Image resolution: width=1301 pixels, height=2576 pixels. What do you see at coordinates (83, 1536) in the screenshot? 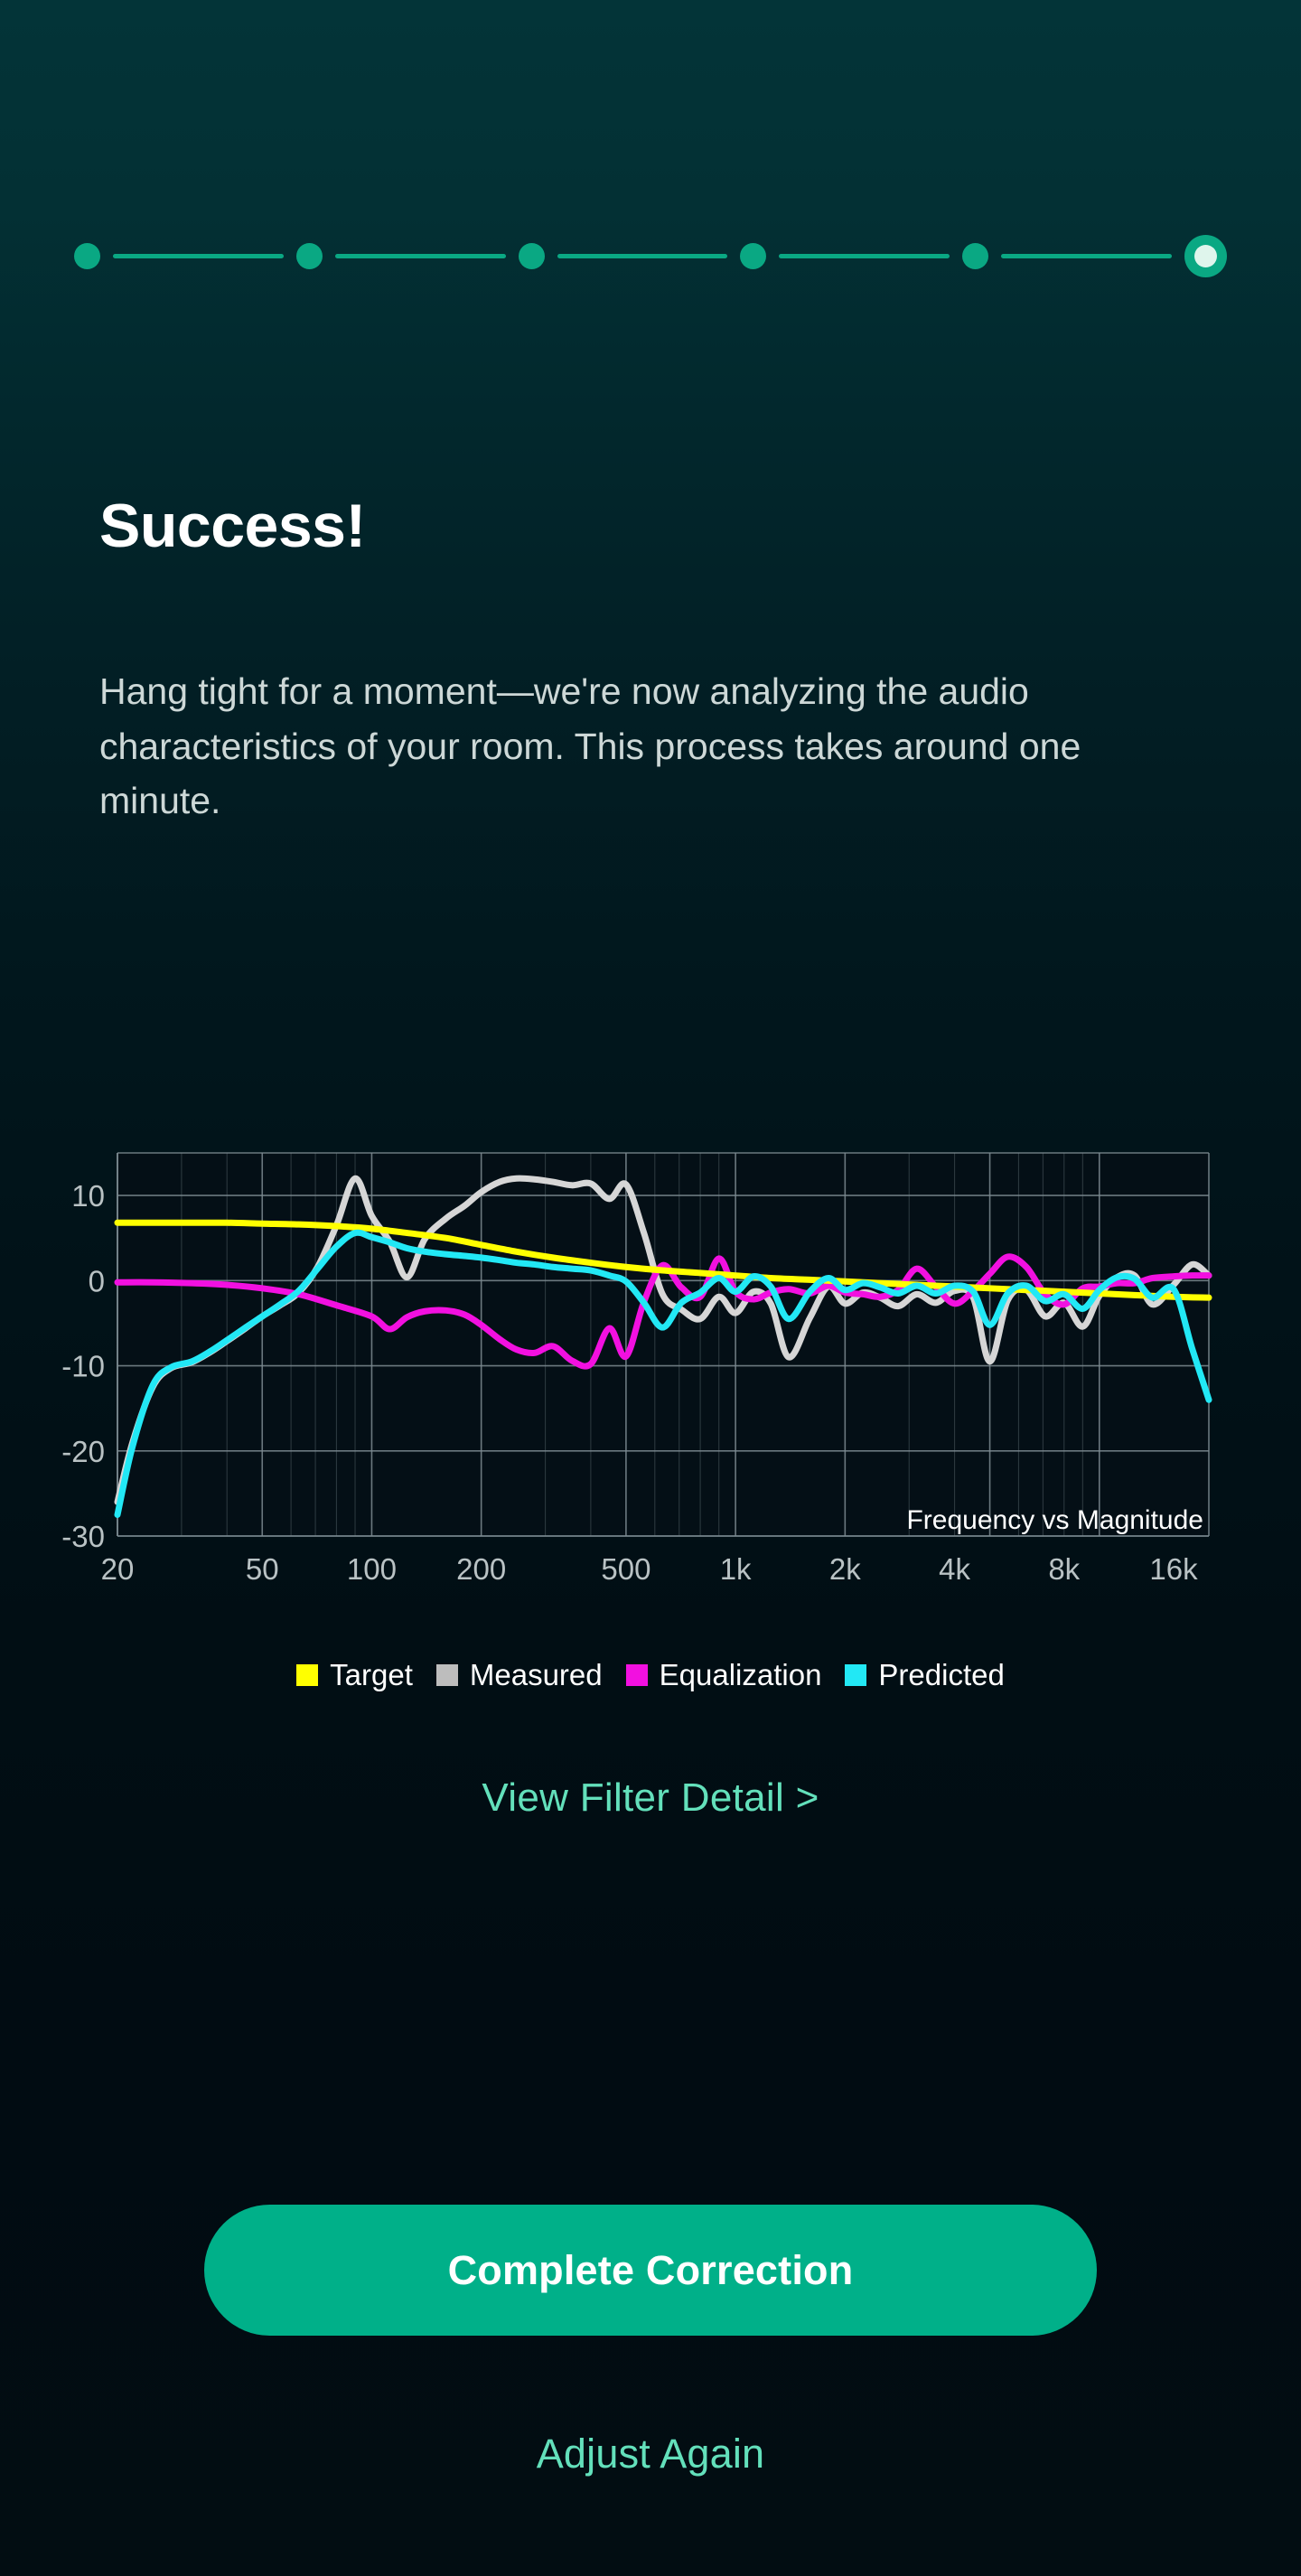
I see `svg-text: -30` at bounding box center [83, 1536].